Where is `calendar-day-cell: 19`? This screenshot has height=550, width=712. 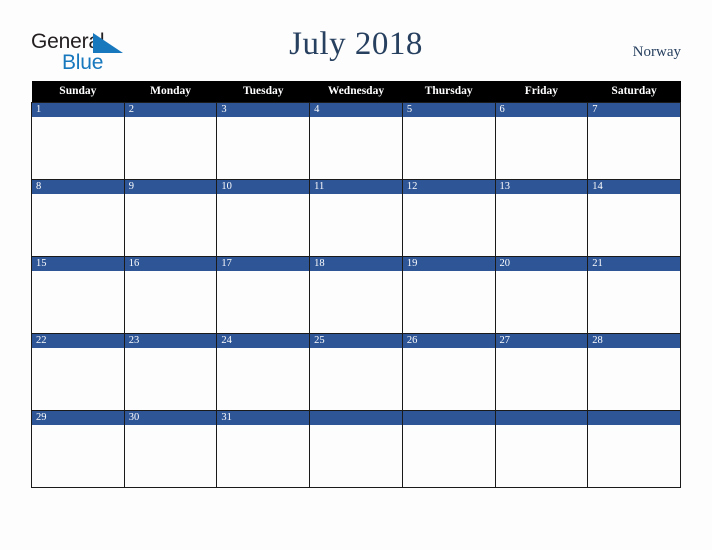 calendar-day-cell: 19 is located at coordinates (448, 295).